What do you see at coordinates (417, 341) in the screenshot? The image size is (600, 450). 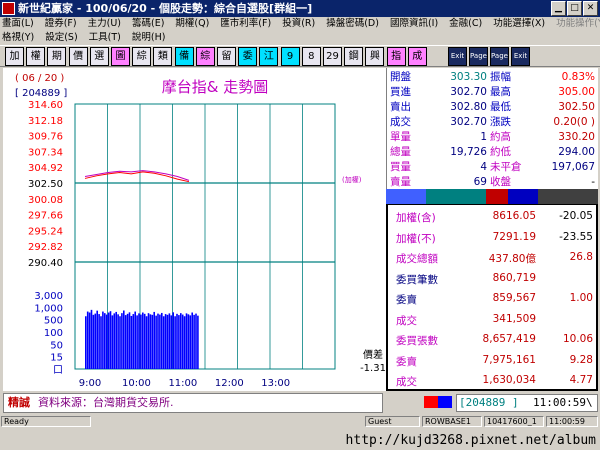 I see `stat-label: 委買張數` at bounding box center [417, 341].